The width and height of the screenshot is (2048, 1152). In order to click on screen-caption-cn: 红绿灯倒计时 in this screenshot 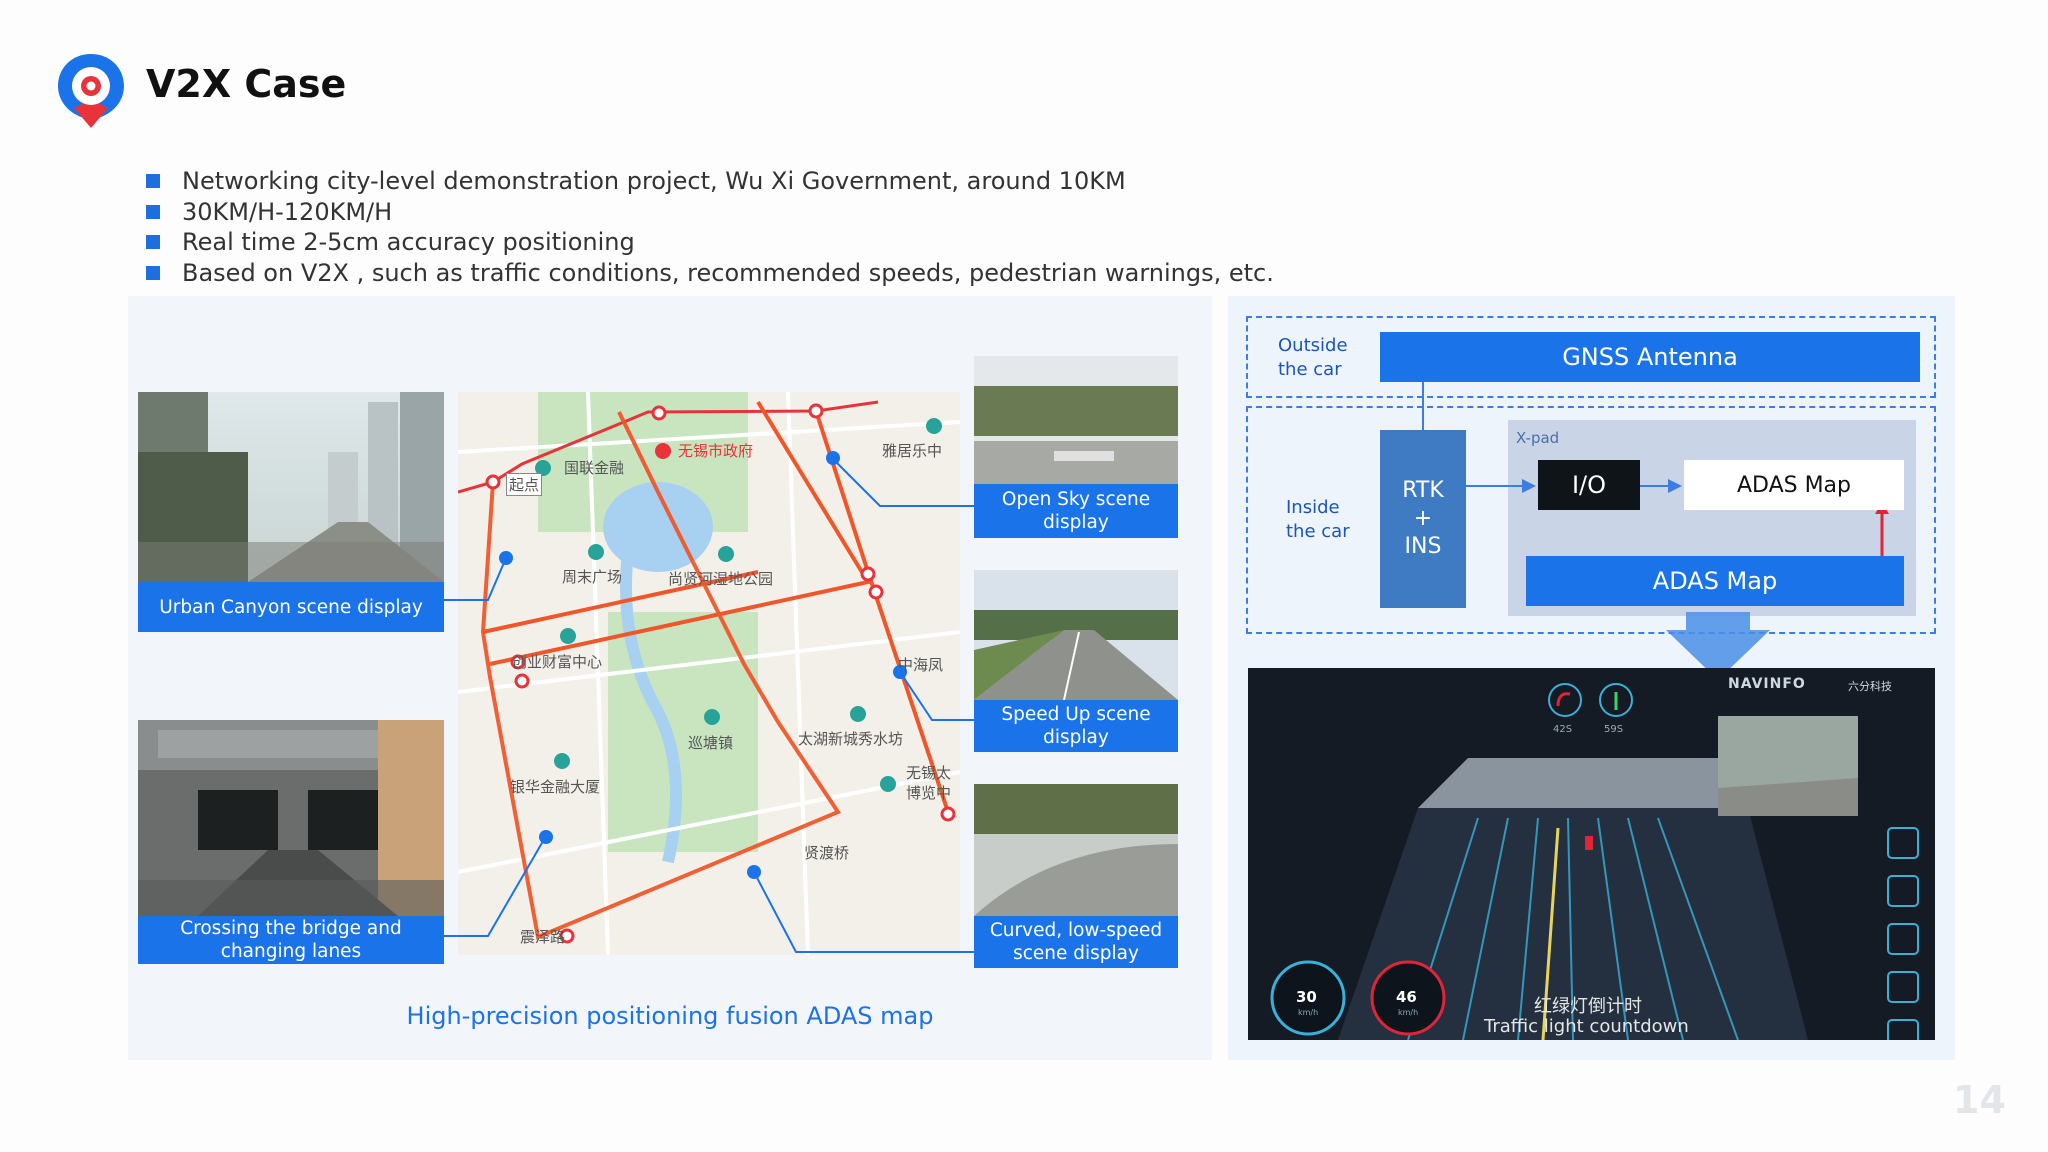, I will do `click(1588, 1006)`.